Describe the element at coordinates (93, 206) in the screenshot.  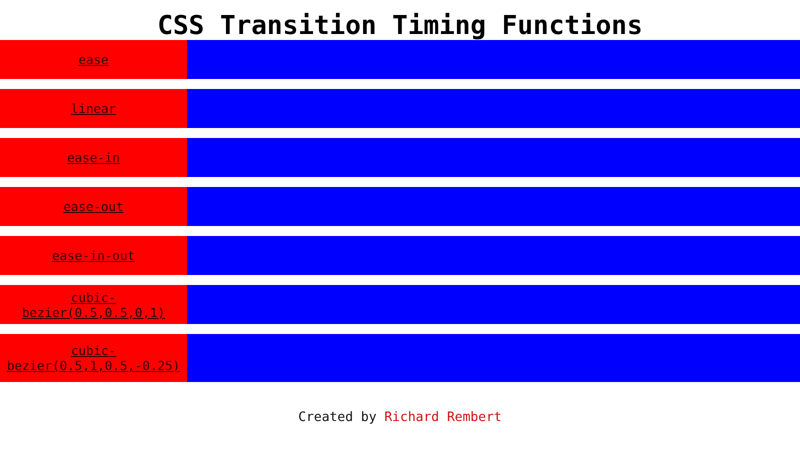
I see `timing-function-link: ease-out` at that location.